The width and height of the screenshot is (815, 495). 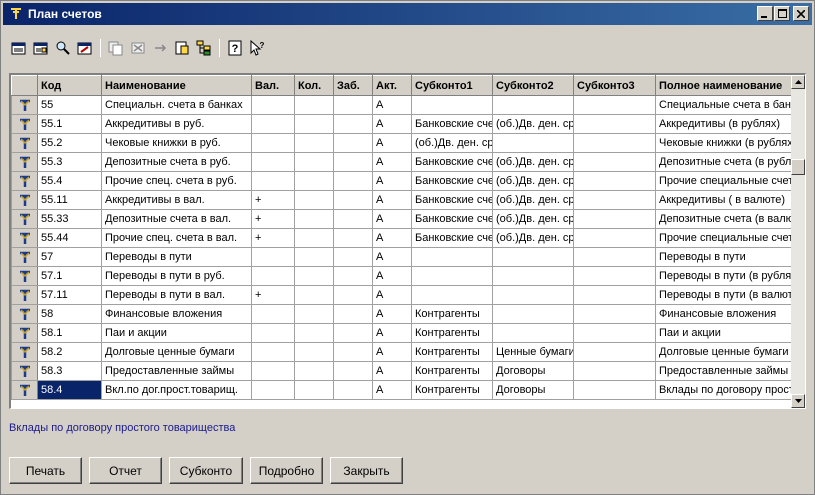 What do you see at coordinates (176, 276) in the screenshot?
I see `name-cell: Переводы в пути в руб.` at bounding box center [176, 276].